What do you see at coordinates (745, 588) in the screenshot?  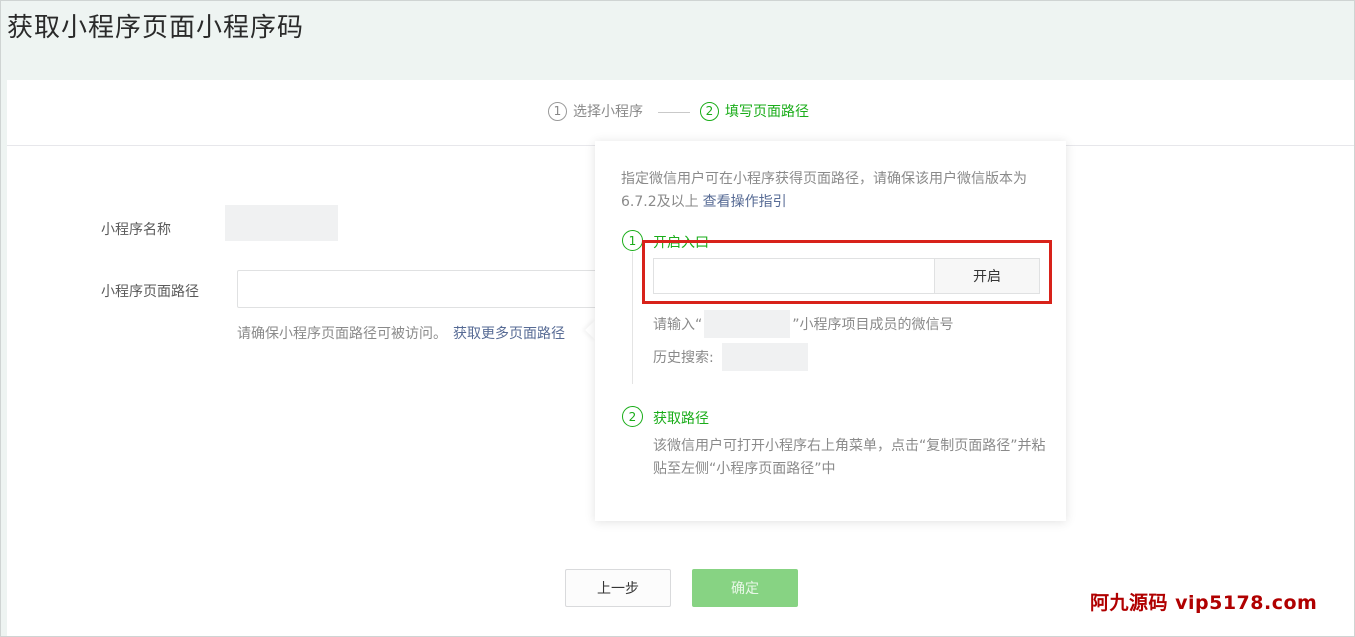 I see `confirm-button: 确定` at bounding box center [745, 588].